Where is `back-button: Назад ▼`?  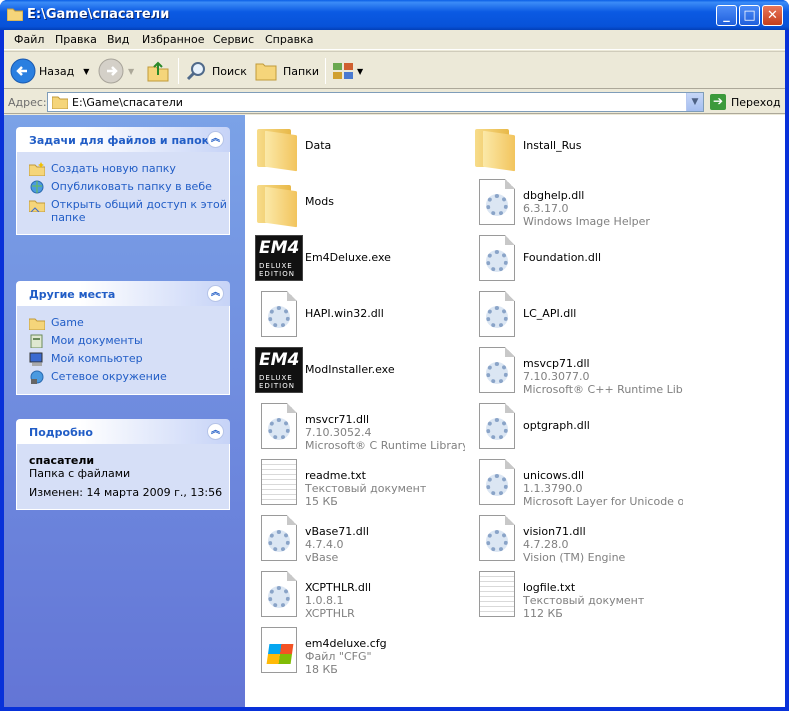
back-button: Назад ▼ is located at coordinates (49, 71).